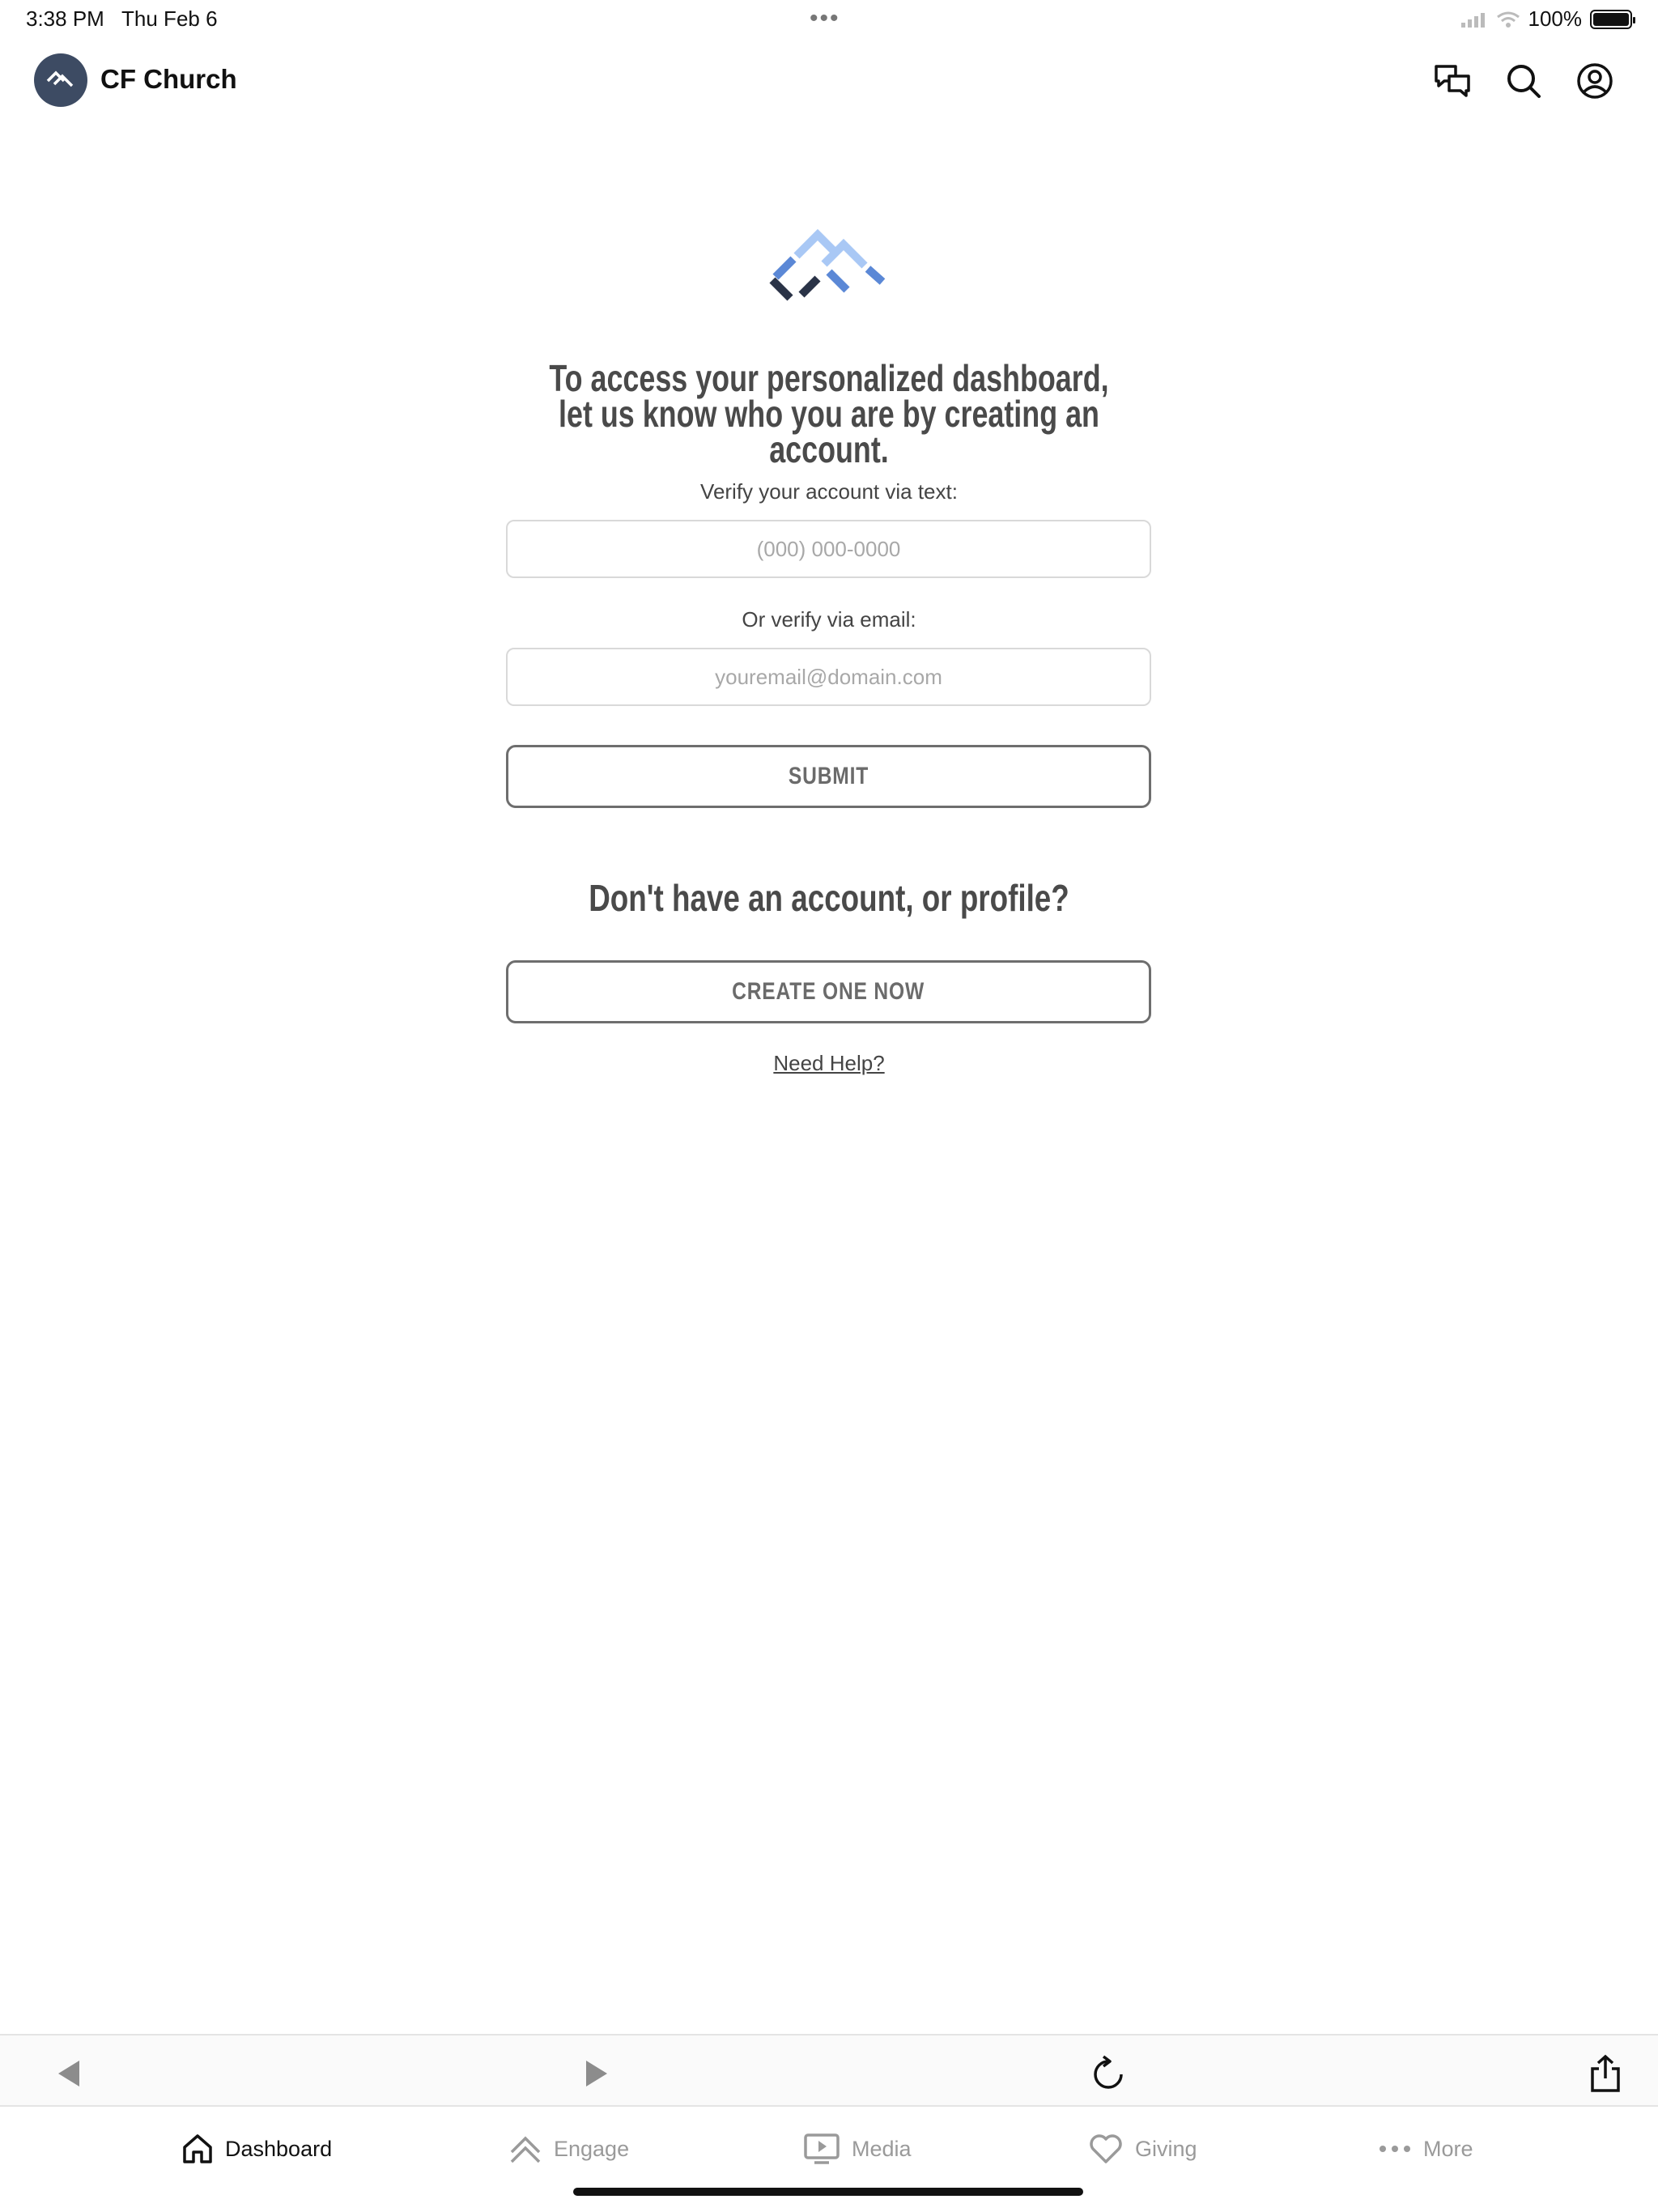 This screenshot has height=2212, width=1658. I want to click on status-bar: 3:38 PM Thu Feb 6 ••• 100%, so click(829, 19).